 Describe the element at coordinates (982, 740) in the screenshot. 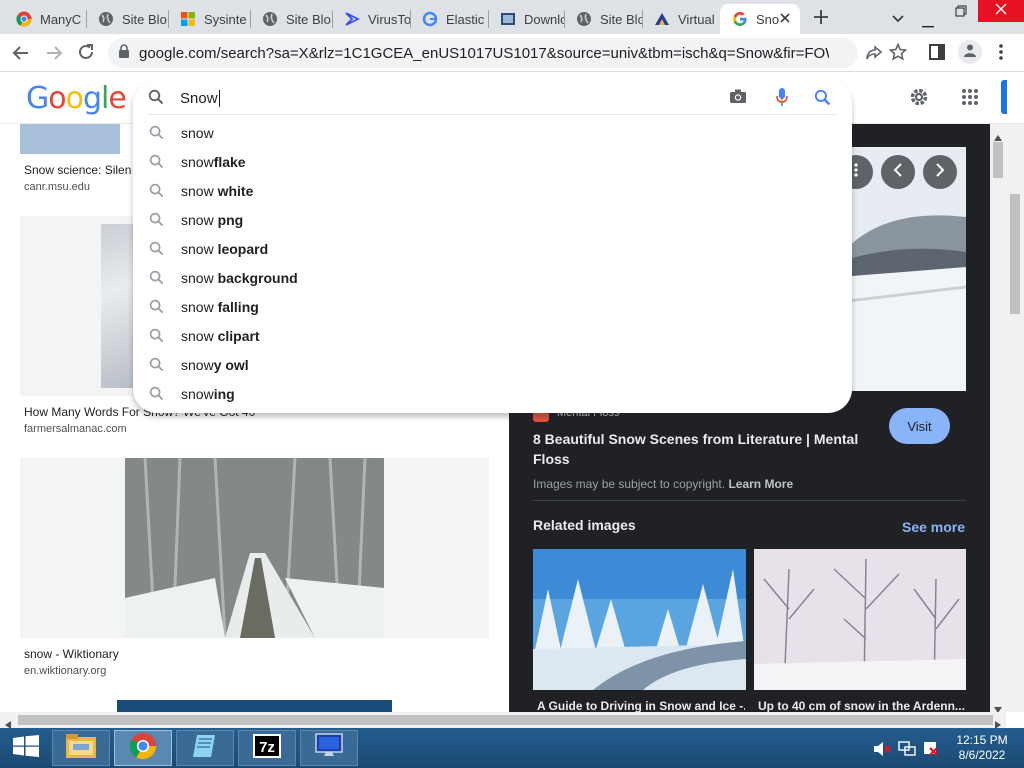

I see `clock-time: 12:15 PM` at that location.